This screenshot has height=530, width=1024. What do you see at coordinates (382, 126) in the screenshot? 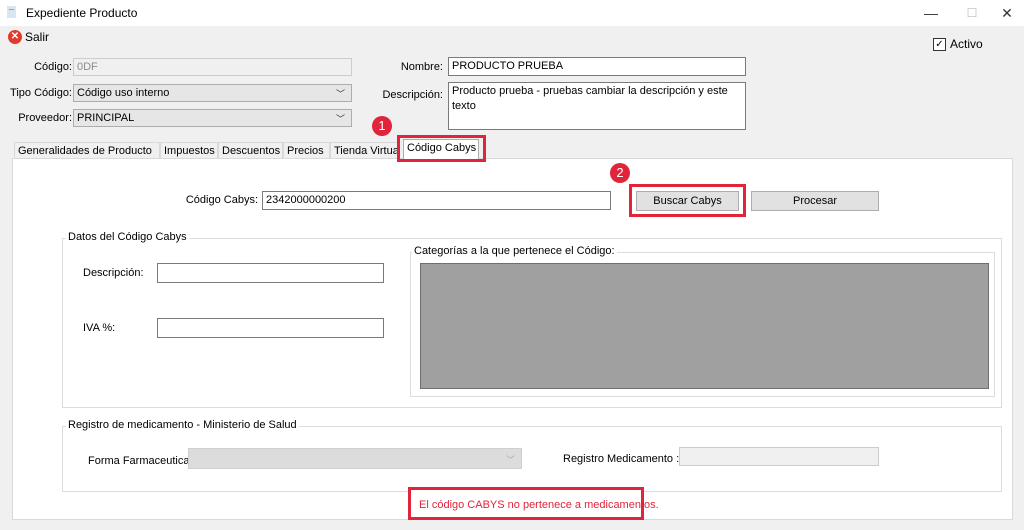
I see `step-badge-1: 1` at bounding box center [382, 126].